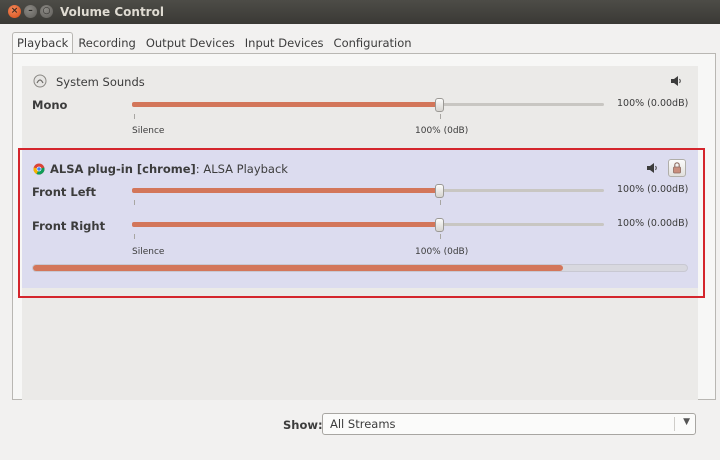  I want to click on volume-slider-front-left, so click(368, 191).